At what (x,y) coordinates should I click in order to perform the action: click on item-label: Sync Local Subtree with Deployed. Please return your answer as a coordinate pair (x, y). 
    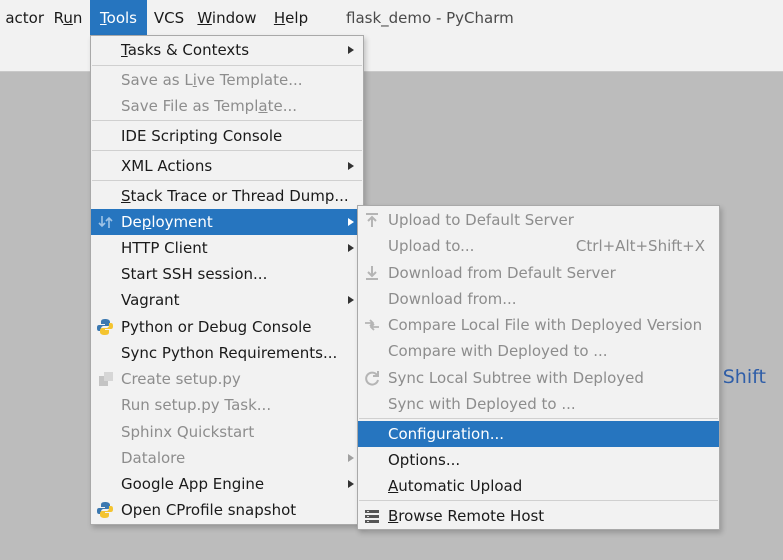
    Looking at the image, I should click on (516, 378).